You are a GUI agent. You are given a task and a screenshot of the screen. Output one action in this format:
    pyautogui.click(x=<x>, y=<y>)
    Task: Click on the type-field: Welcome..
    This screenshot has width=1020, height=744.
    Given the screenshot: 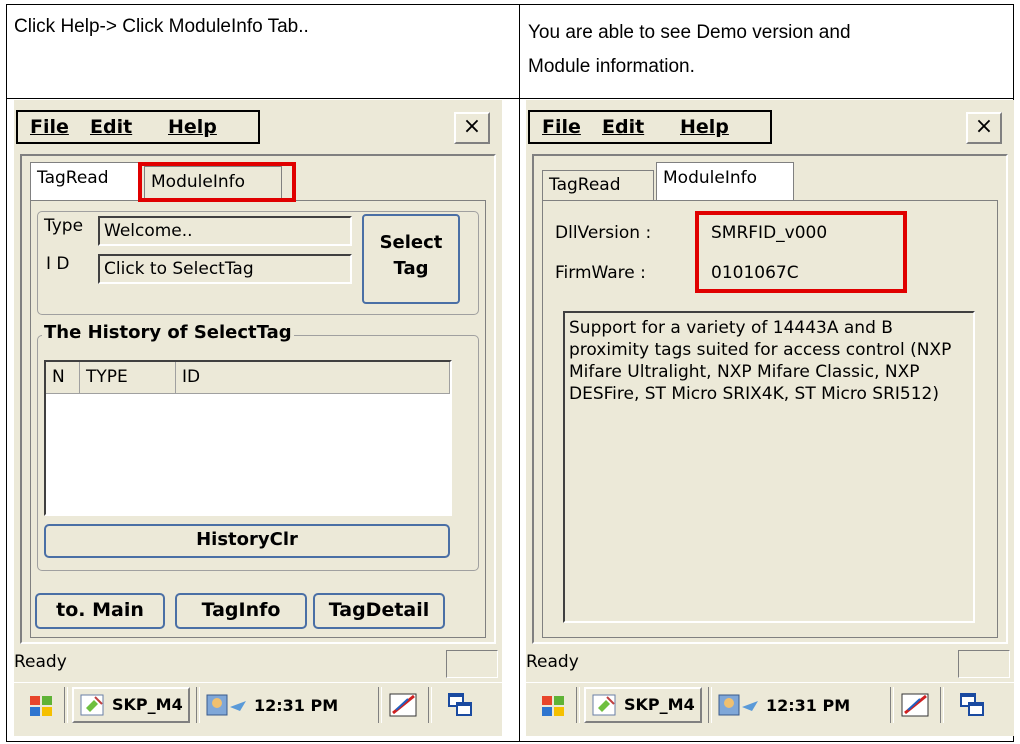 What is the action you would take?
    pyautogui.click(x=225, y=231)
    